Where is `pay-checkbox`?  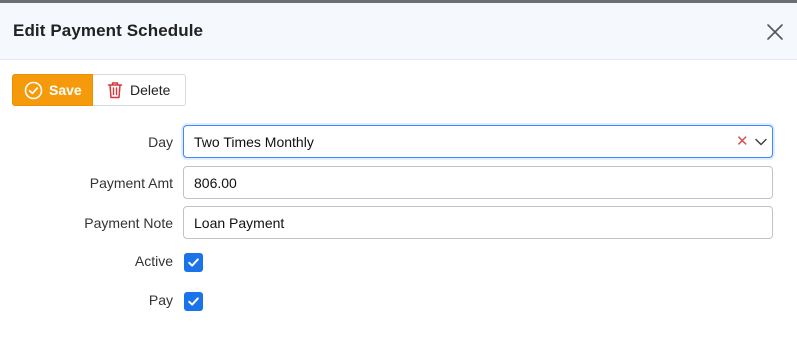
pay-checkbox is located at coordinates (193, 301).